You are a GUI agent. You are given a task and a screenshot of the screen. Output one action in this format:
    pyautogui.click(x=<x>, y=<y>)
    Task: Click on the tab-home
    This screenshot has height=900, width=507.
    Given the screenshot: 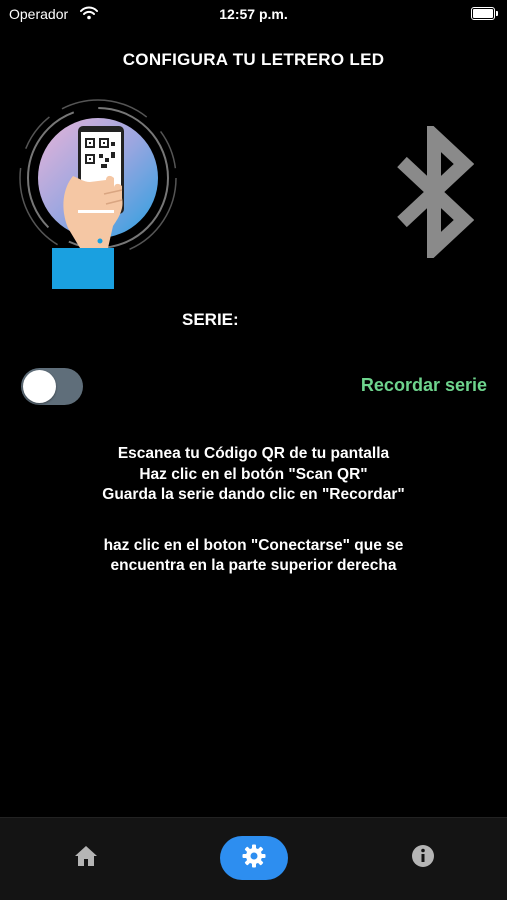 What is the action you would take?
    pyautogui.click(x=86, y=858)
    